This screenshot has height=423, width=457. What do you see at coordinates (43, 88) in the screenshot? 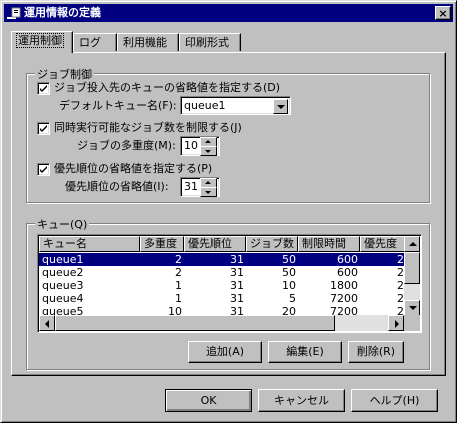
I see `default-queue-checkbox` at bounding box center [43, 88].